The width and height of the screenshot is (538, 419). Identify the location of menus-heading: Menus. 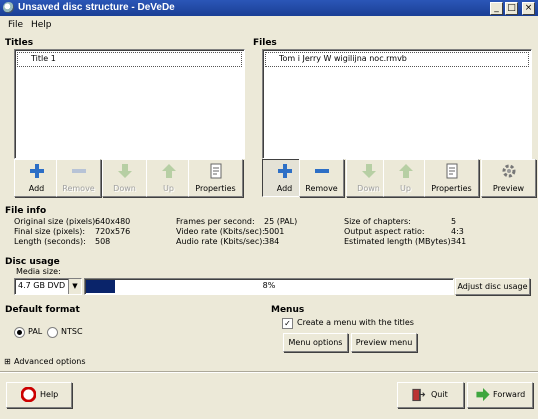
(288, 310).